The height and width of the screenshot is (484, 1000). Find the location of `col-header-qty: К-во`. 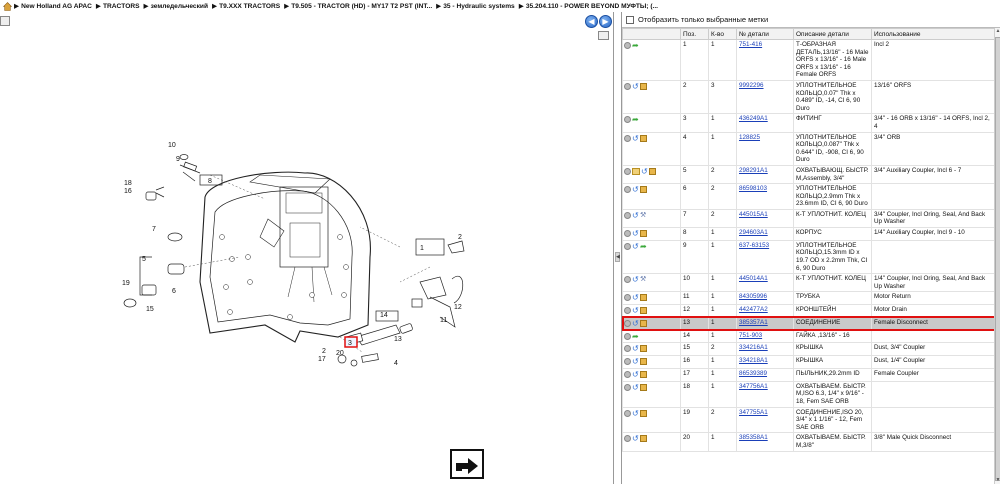

col-header-qty: К-во is located at coordinates (722, 34).